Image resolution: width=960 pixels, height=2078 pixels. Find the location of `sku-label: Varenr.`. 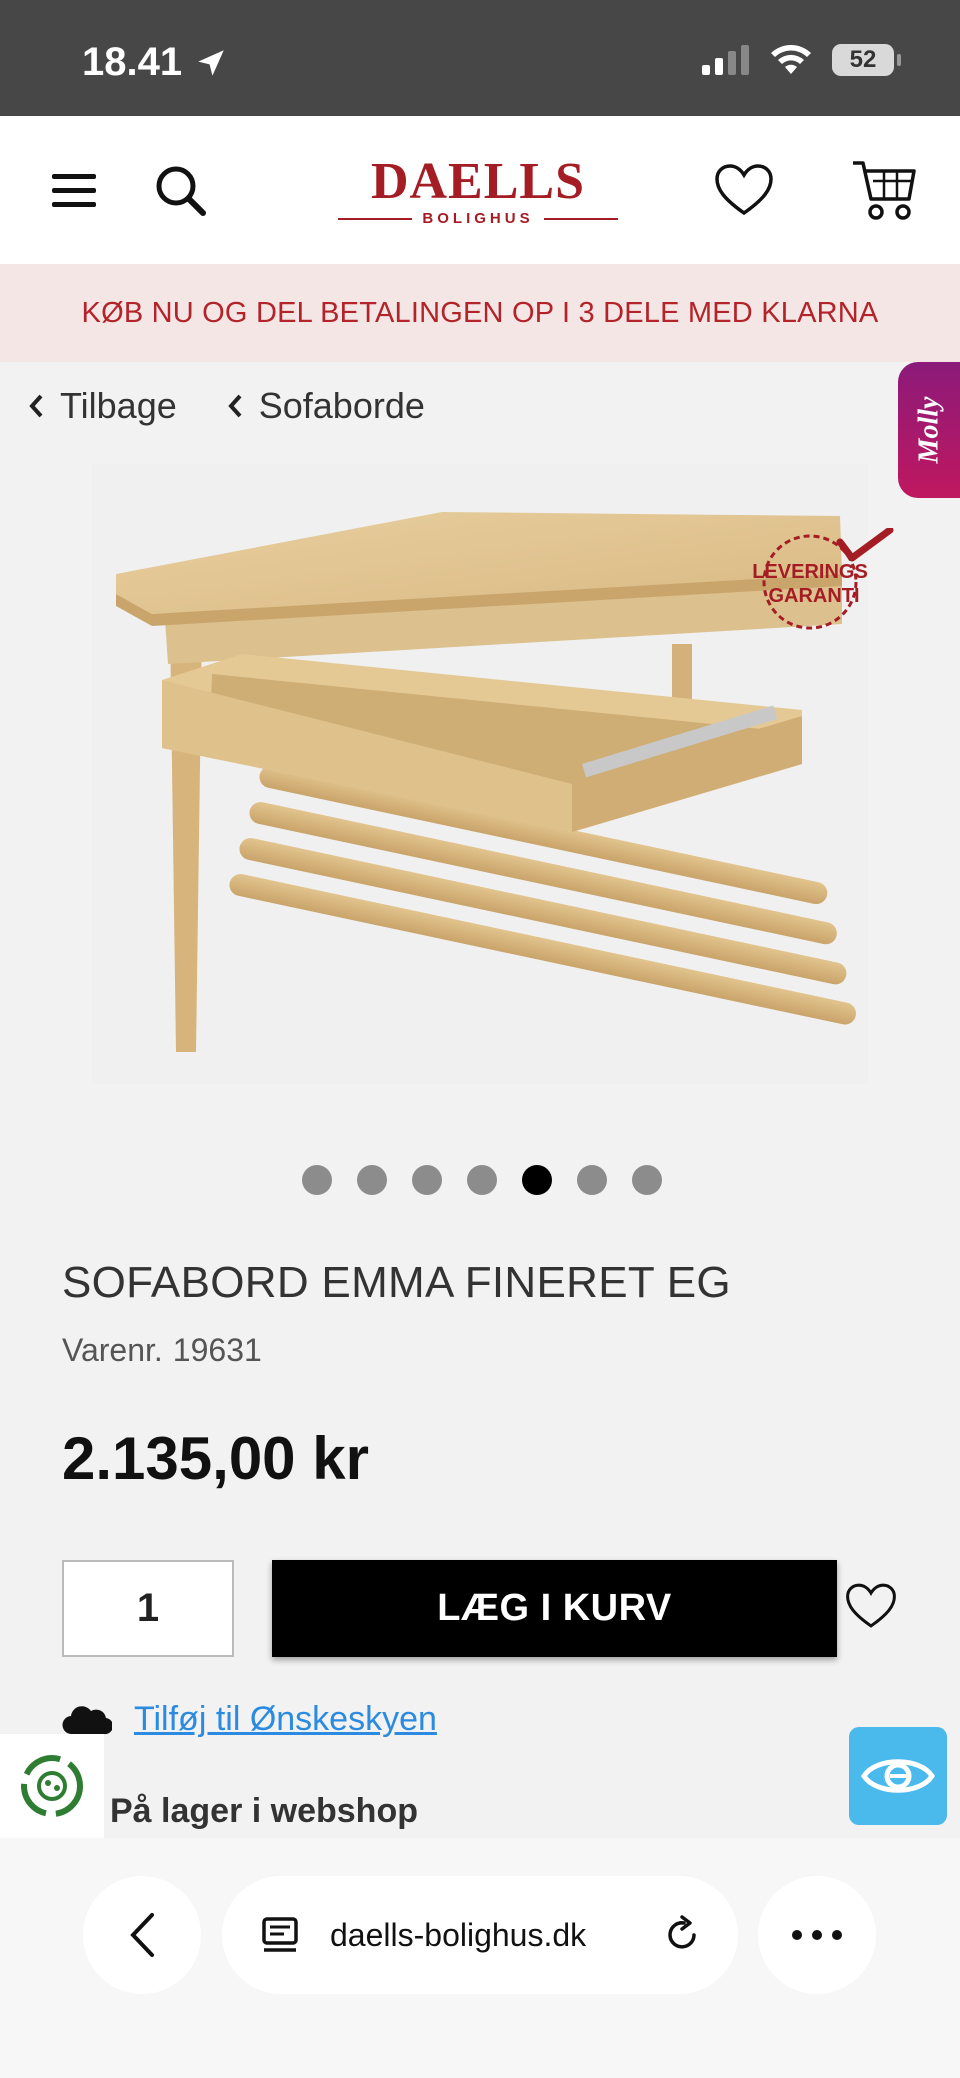

sku-label: Varenr. is located at coordinates (112, 1350).